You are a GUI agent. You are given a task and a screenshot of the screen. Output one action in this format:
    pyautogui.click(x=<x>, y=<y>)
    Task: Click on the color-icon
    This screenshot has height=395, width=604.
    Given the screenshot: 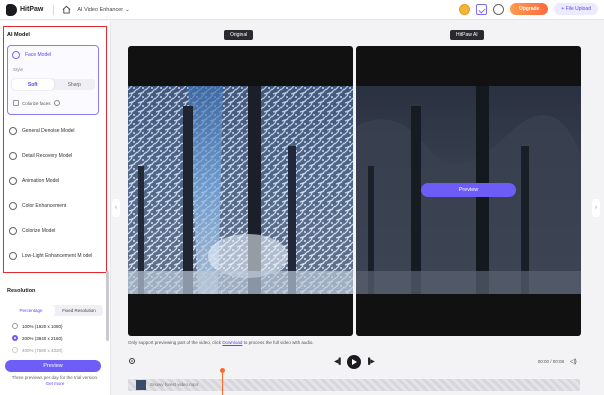 What is the action you would take?
    pyautogui.click(x=13, y=206)
    